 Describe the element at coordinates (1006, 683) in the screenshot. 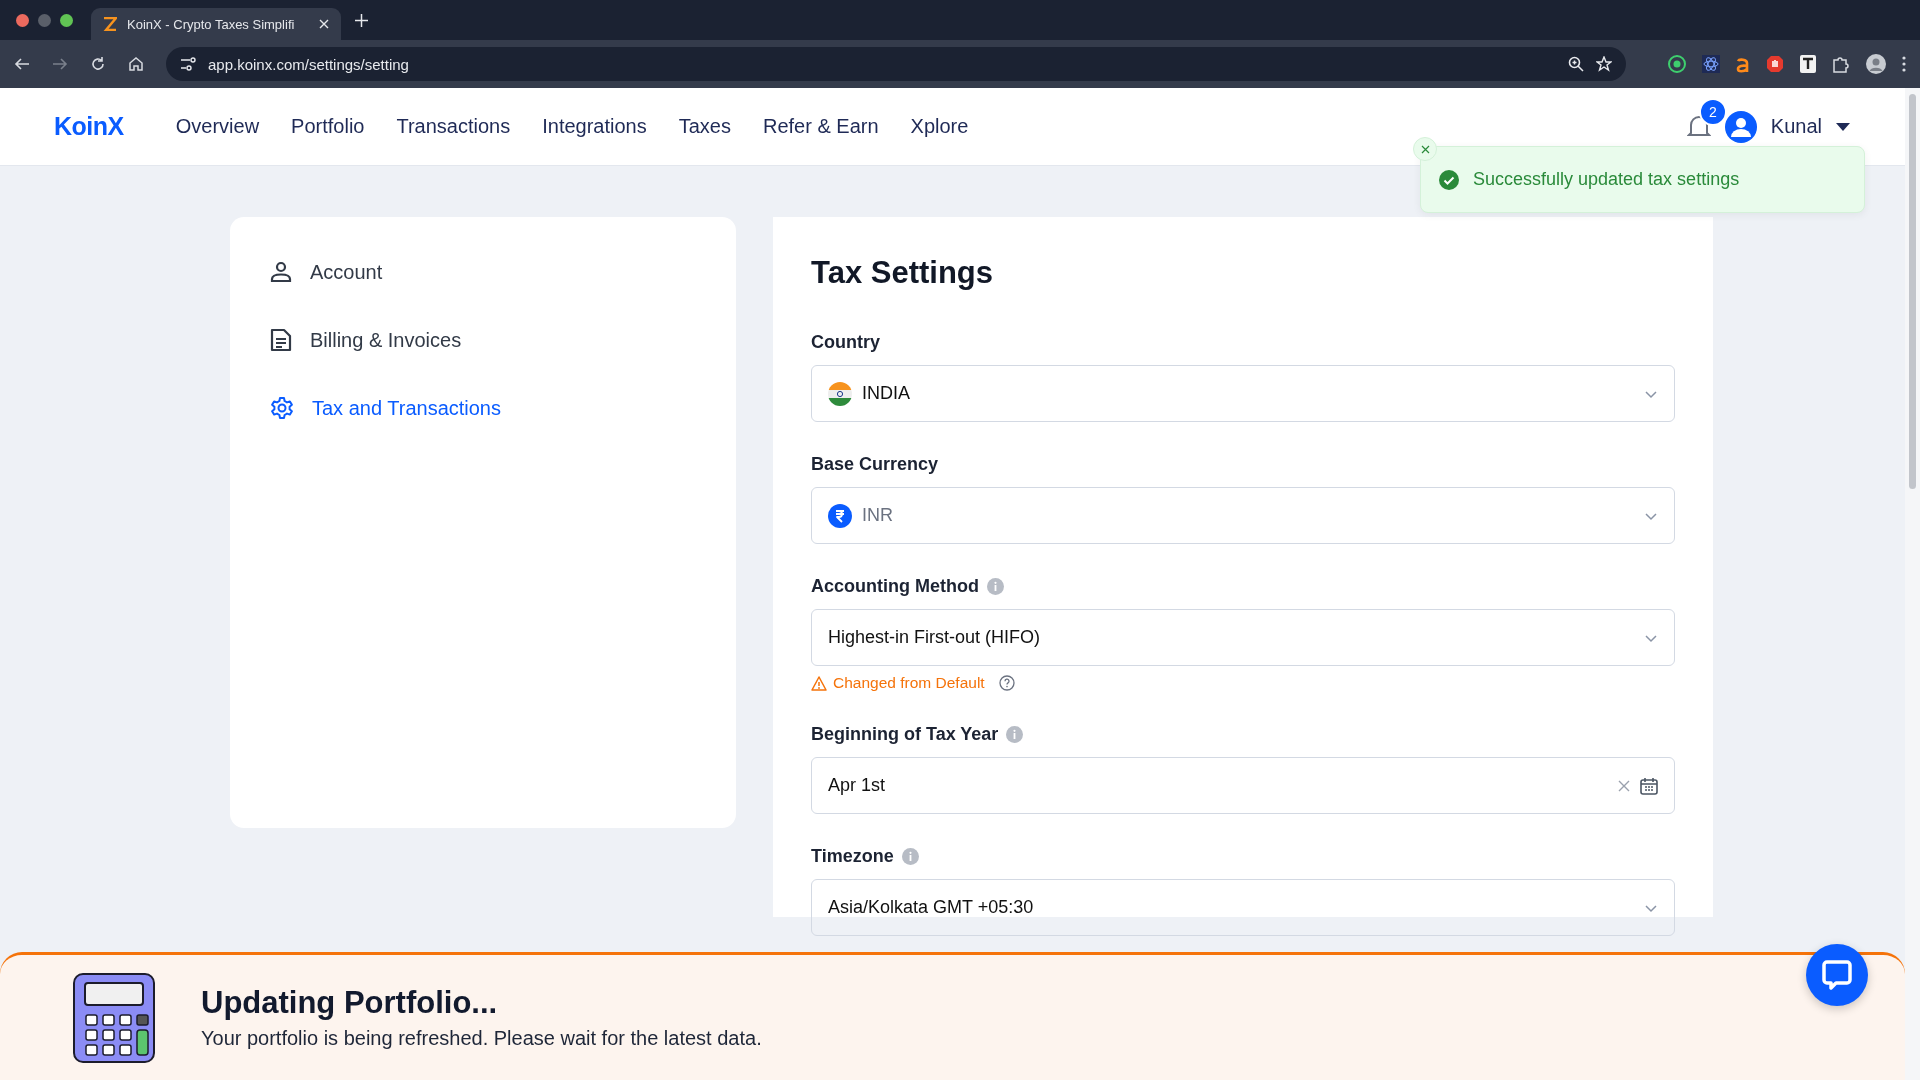

I see `help-icon` at that location.